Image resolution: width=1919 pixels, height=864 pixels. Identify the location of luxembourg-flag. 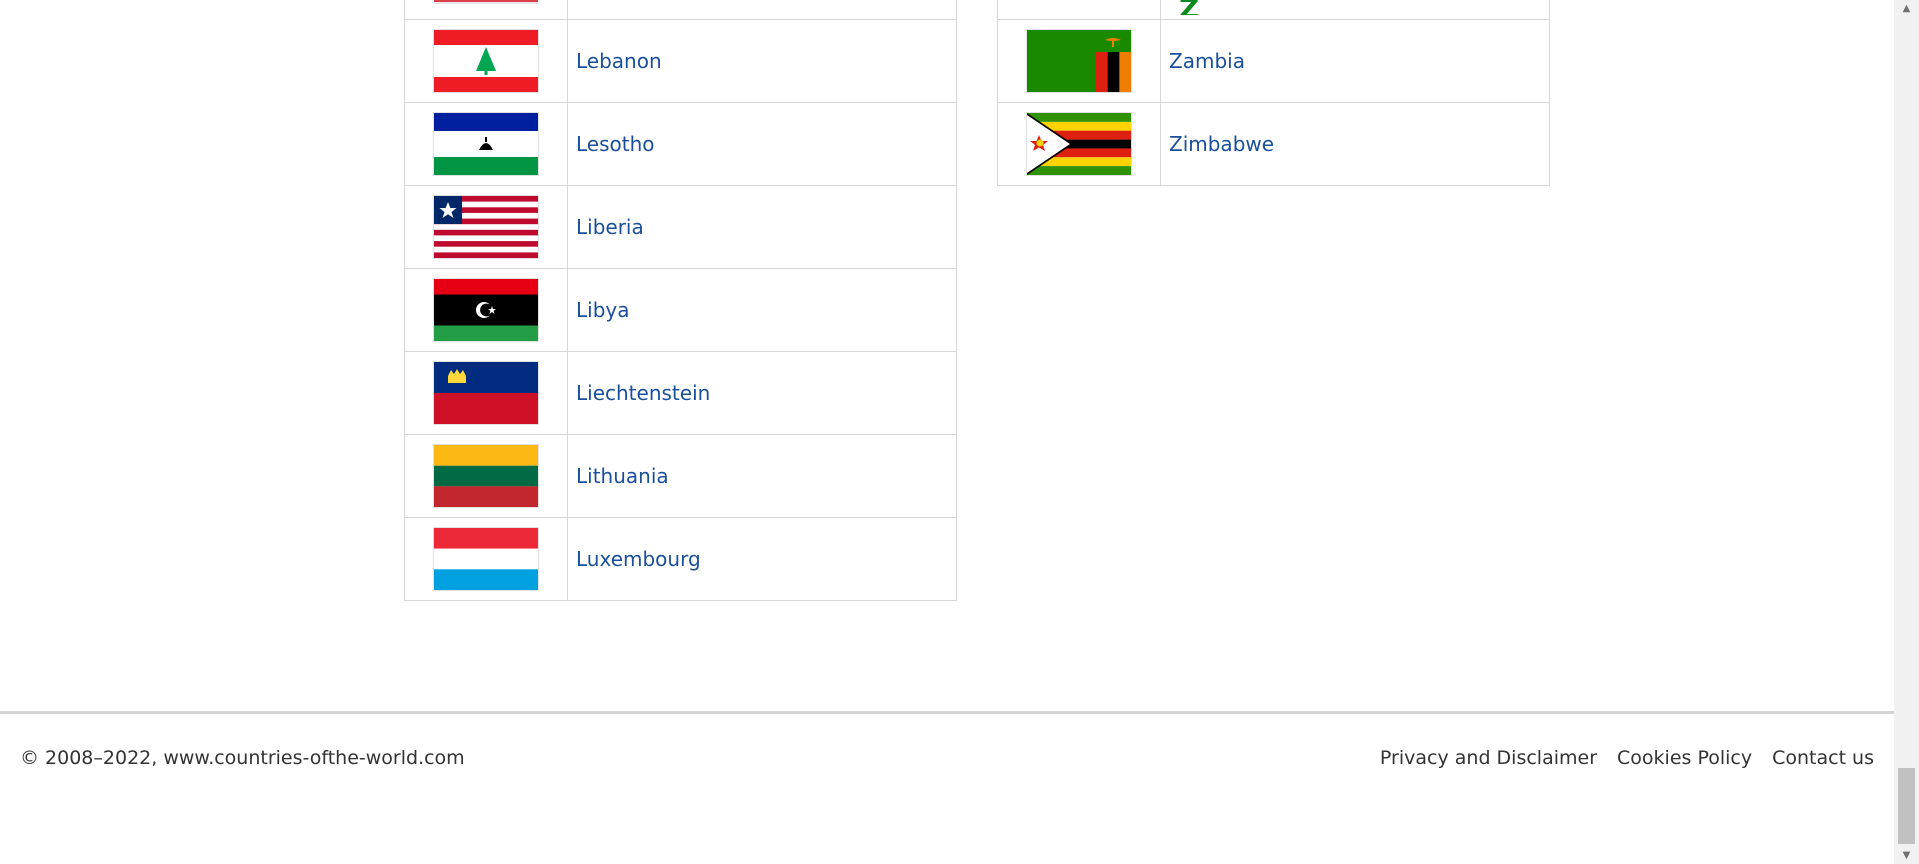
(486, 559).